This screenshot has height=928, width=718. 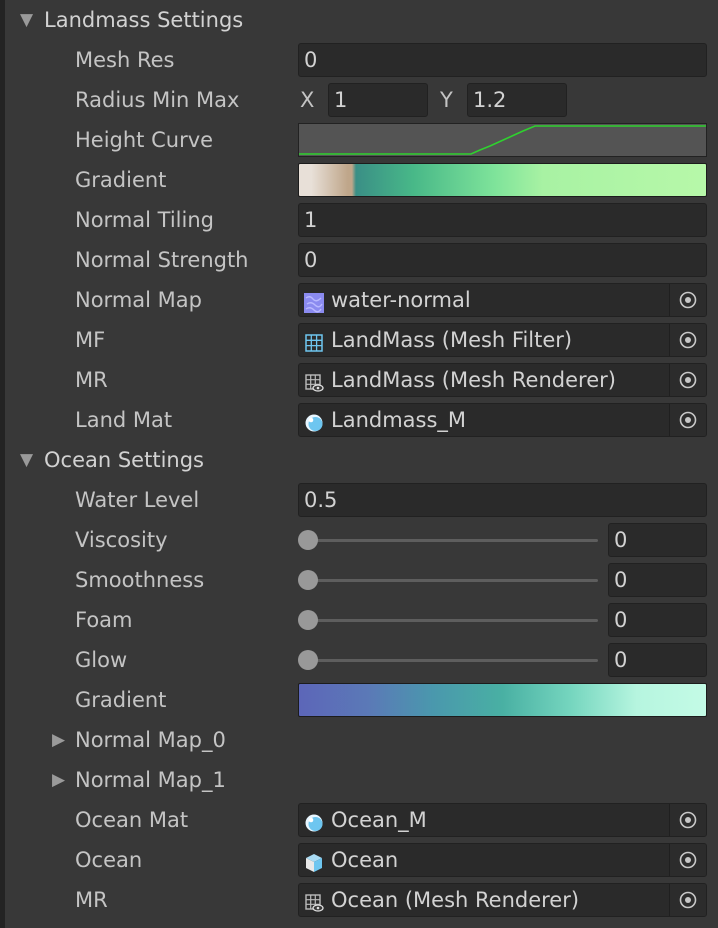 I want to click on water-level-label: Water Level, so click(x=137, y=500).